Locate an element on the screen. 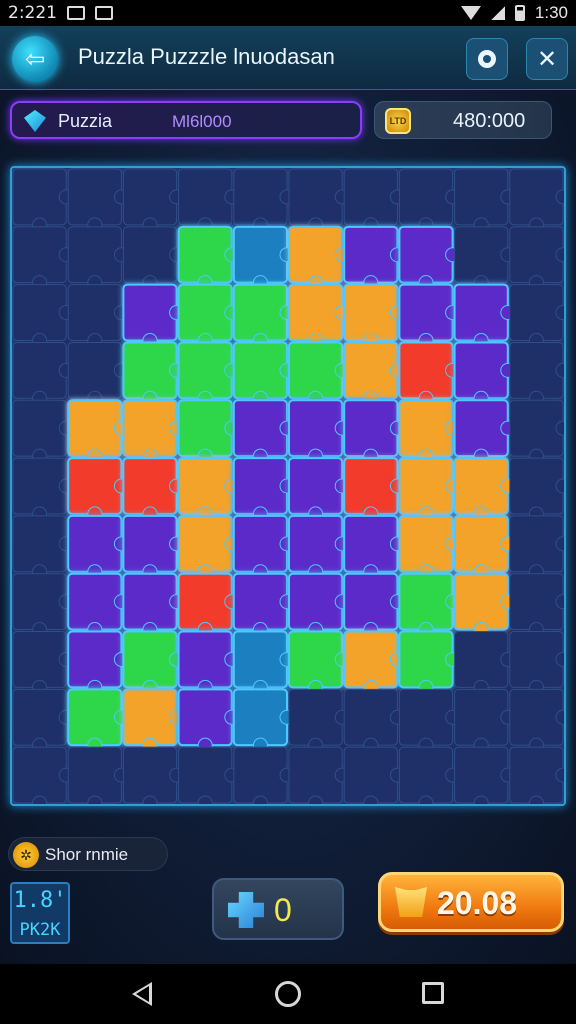 This screenshot has height=1024, width=576. nav-back-icon is located at coordinates (142, 994).